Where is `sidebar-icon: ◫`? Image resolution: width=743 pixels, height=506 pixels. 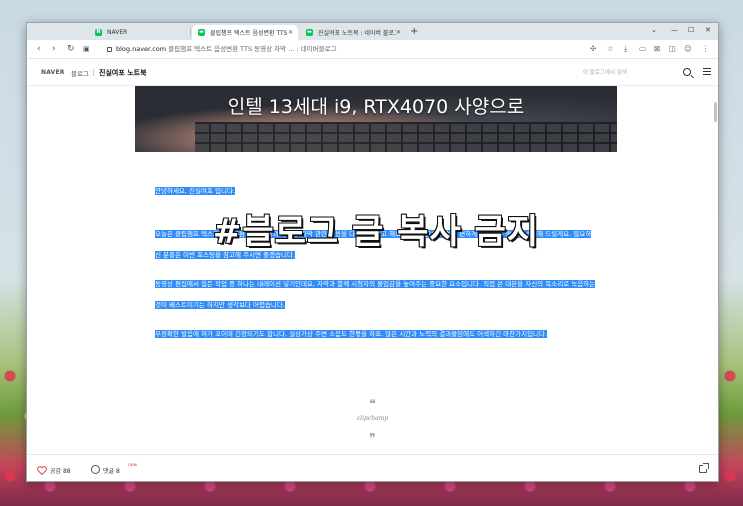
sidebar-icon: ◫ is located at coordinates (672, 49).